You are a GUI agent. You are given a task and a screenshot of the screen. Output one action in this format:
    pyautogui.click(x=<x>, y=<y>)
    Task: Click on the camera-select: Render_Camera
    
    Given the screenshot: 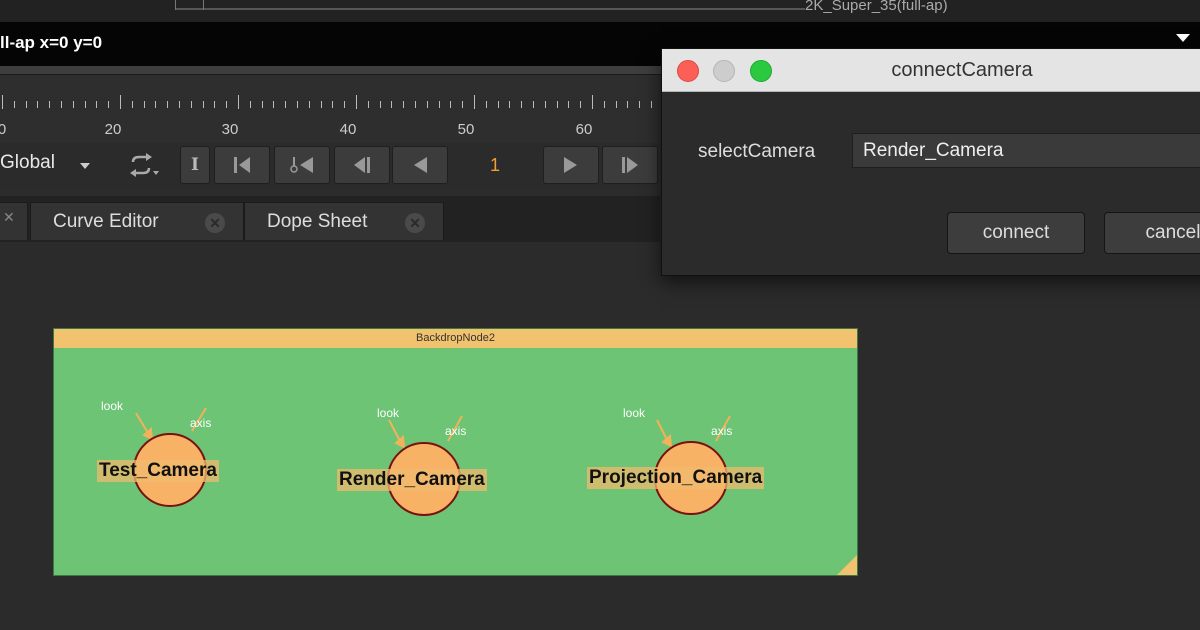 What is the action you would take?
    pyautogui.click(x=1026, y=150)
    